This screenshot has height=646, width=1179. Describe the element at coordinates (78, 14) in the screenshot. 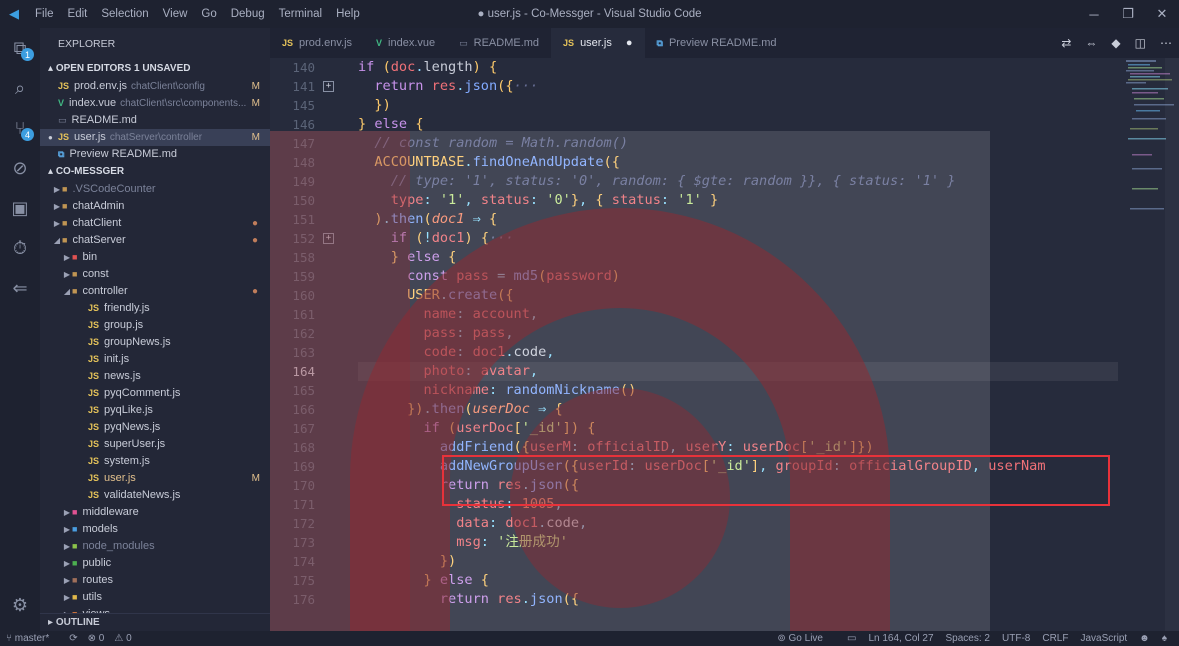

I see `menu-edit: Edit` at that location.